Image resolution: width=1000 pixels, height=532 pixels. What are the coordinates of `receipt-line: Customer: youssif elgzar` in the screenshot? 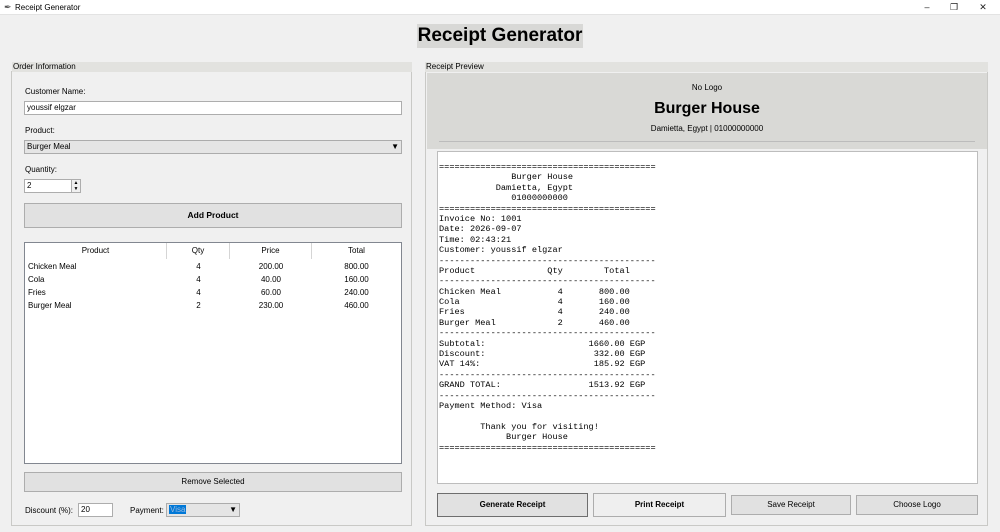 It's located at (501, 250).